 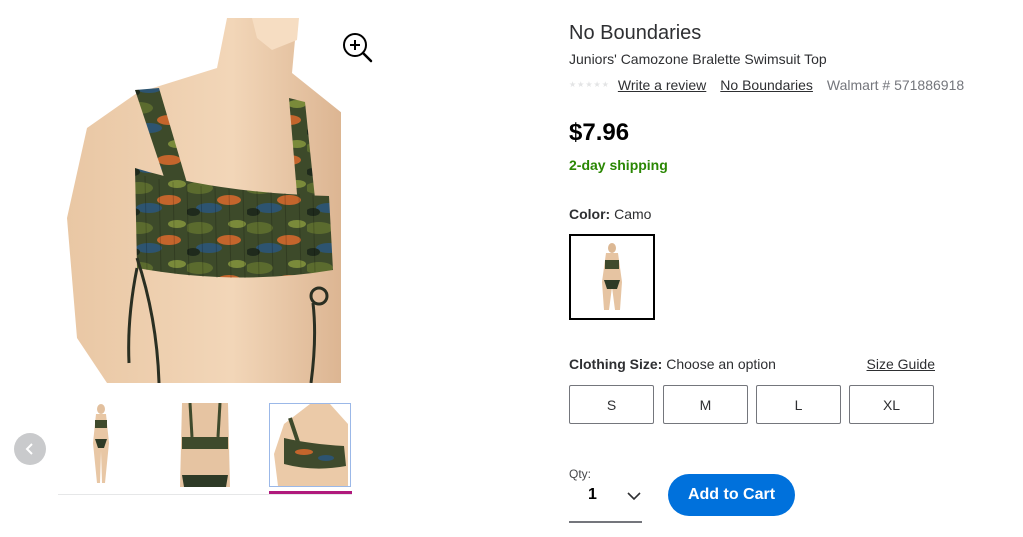 I want to click on shipping-info: 2-day shipping, so click(x=618, y=165).